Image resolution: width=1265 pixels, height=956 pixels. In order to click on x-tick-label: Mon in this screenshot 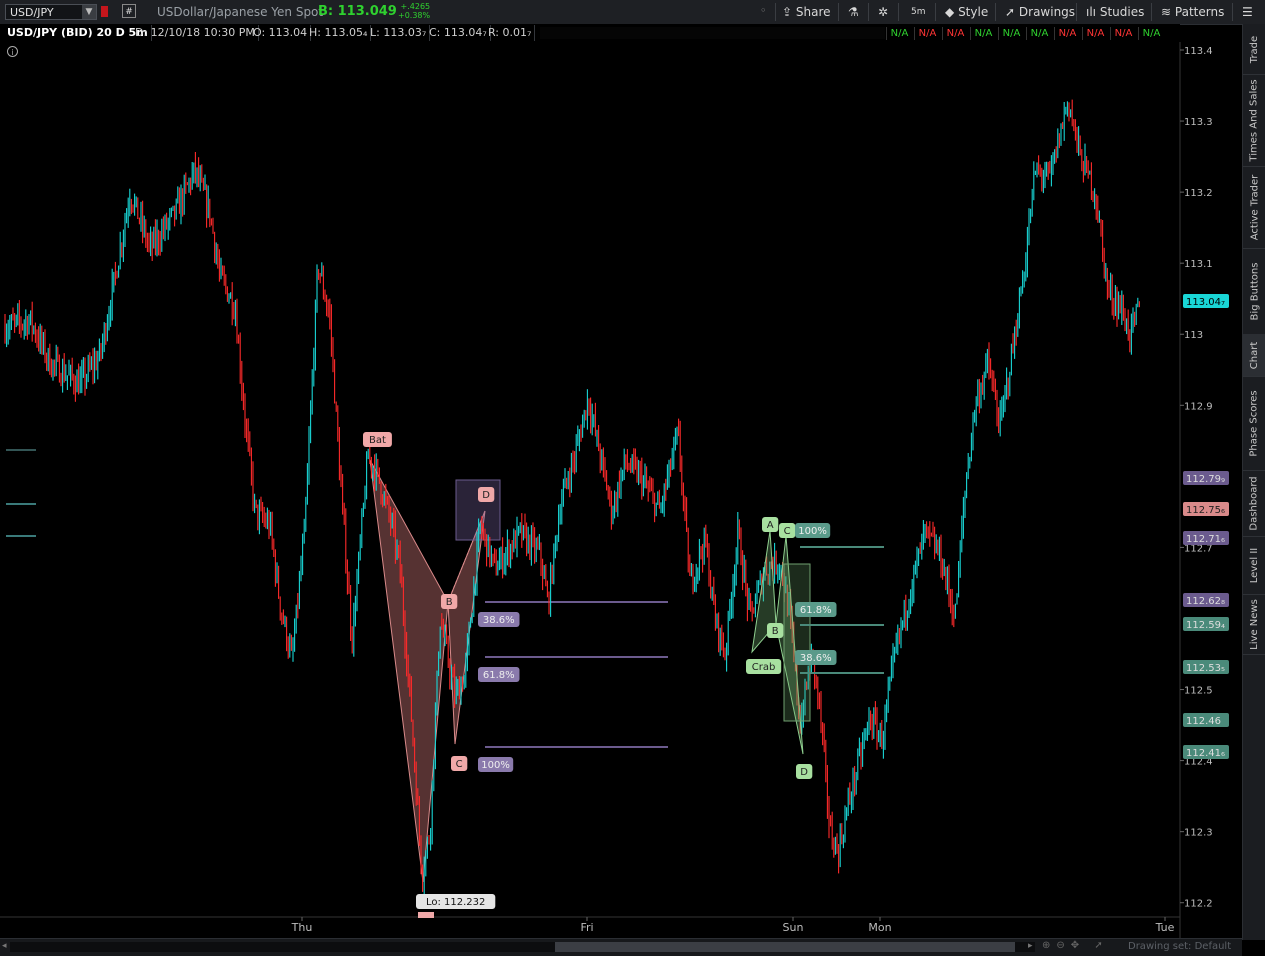, I will do `click(879, 927)`.